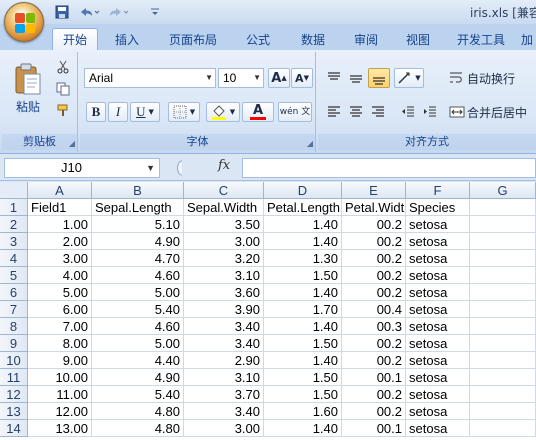 The height and width of the screenshot is (440, 536). Describe the element at coordinates (60, 275) in the screenshot. I see `cell: 4.00` at that location.